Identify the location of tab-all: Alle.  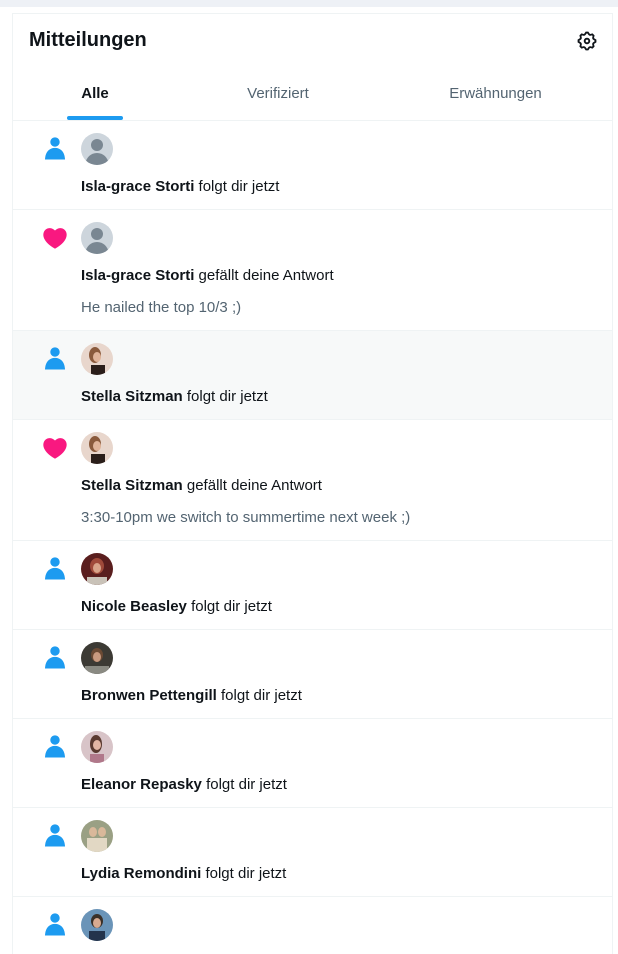
(95, 93).